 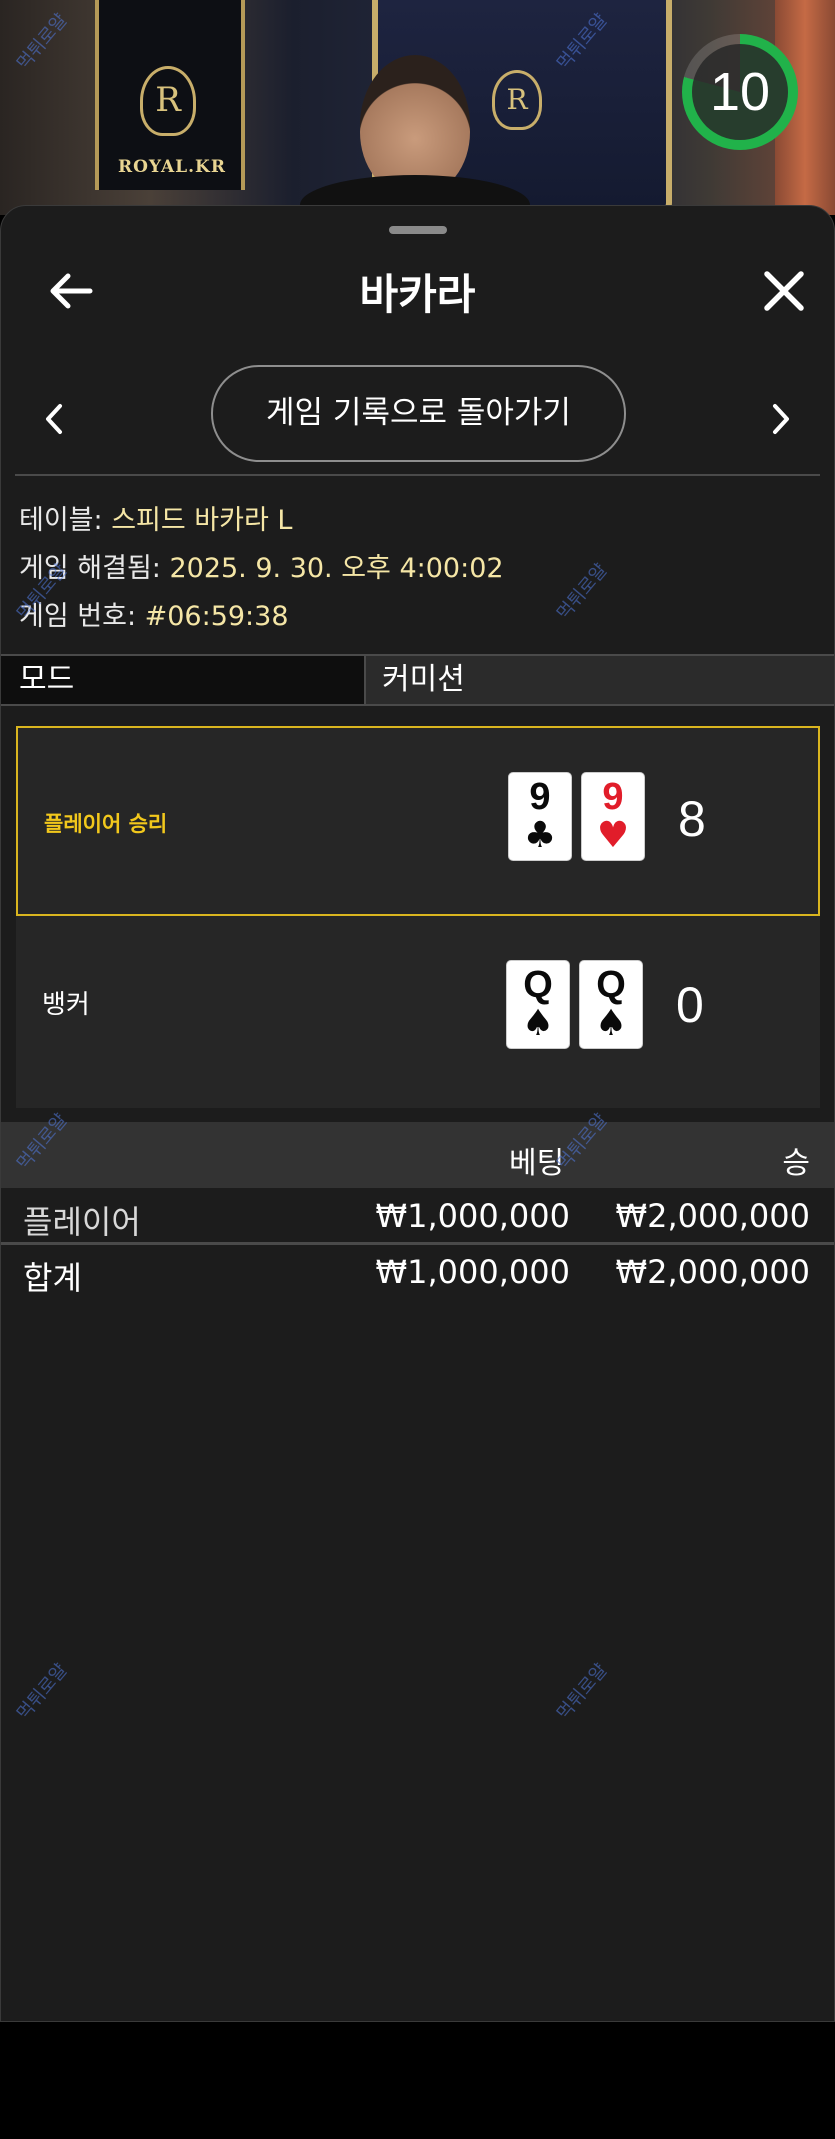 What do you see at coordinates (796, 1163) in the screenshot?
I see `win-column-header: 승` at bounding box center [796, 1163].